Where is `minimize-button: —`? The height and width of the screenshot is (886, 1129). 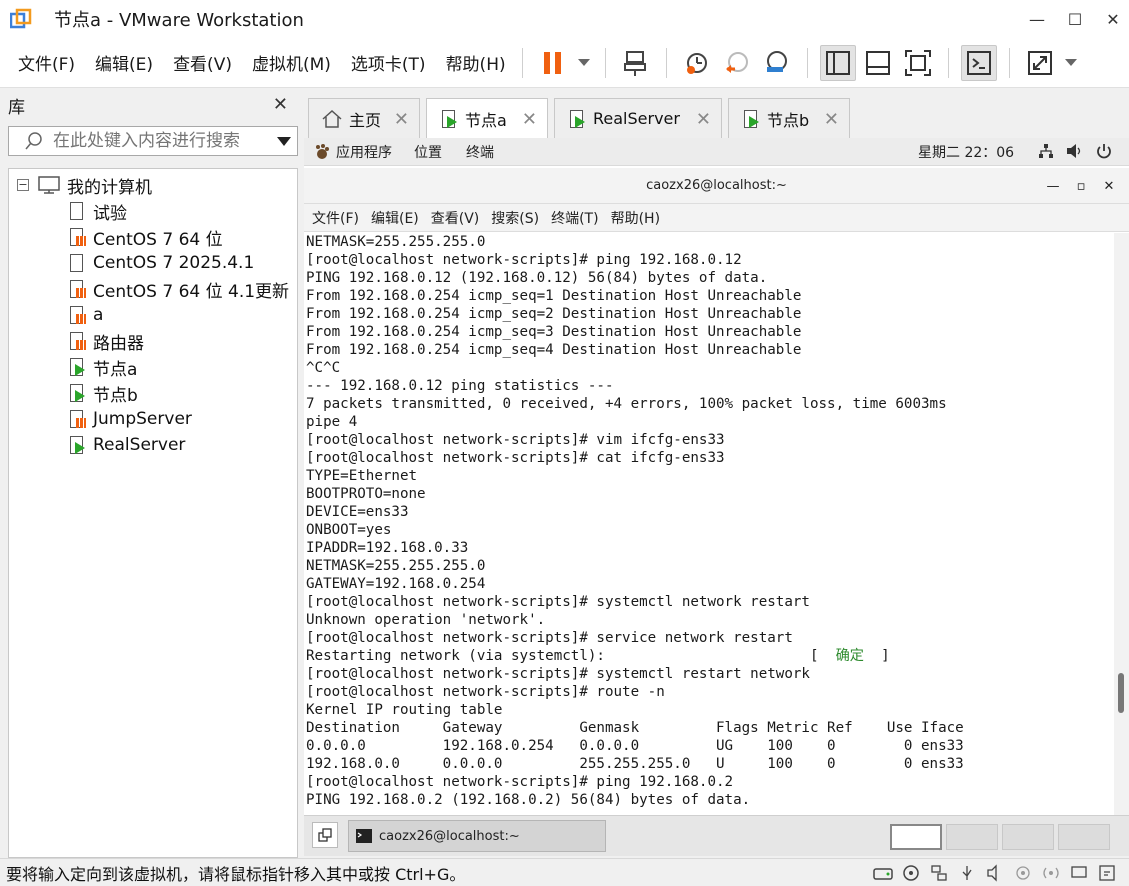 minimize-button: — is located at coordinates (1037, 19).